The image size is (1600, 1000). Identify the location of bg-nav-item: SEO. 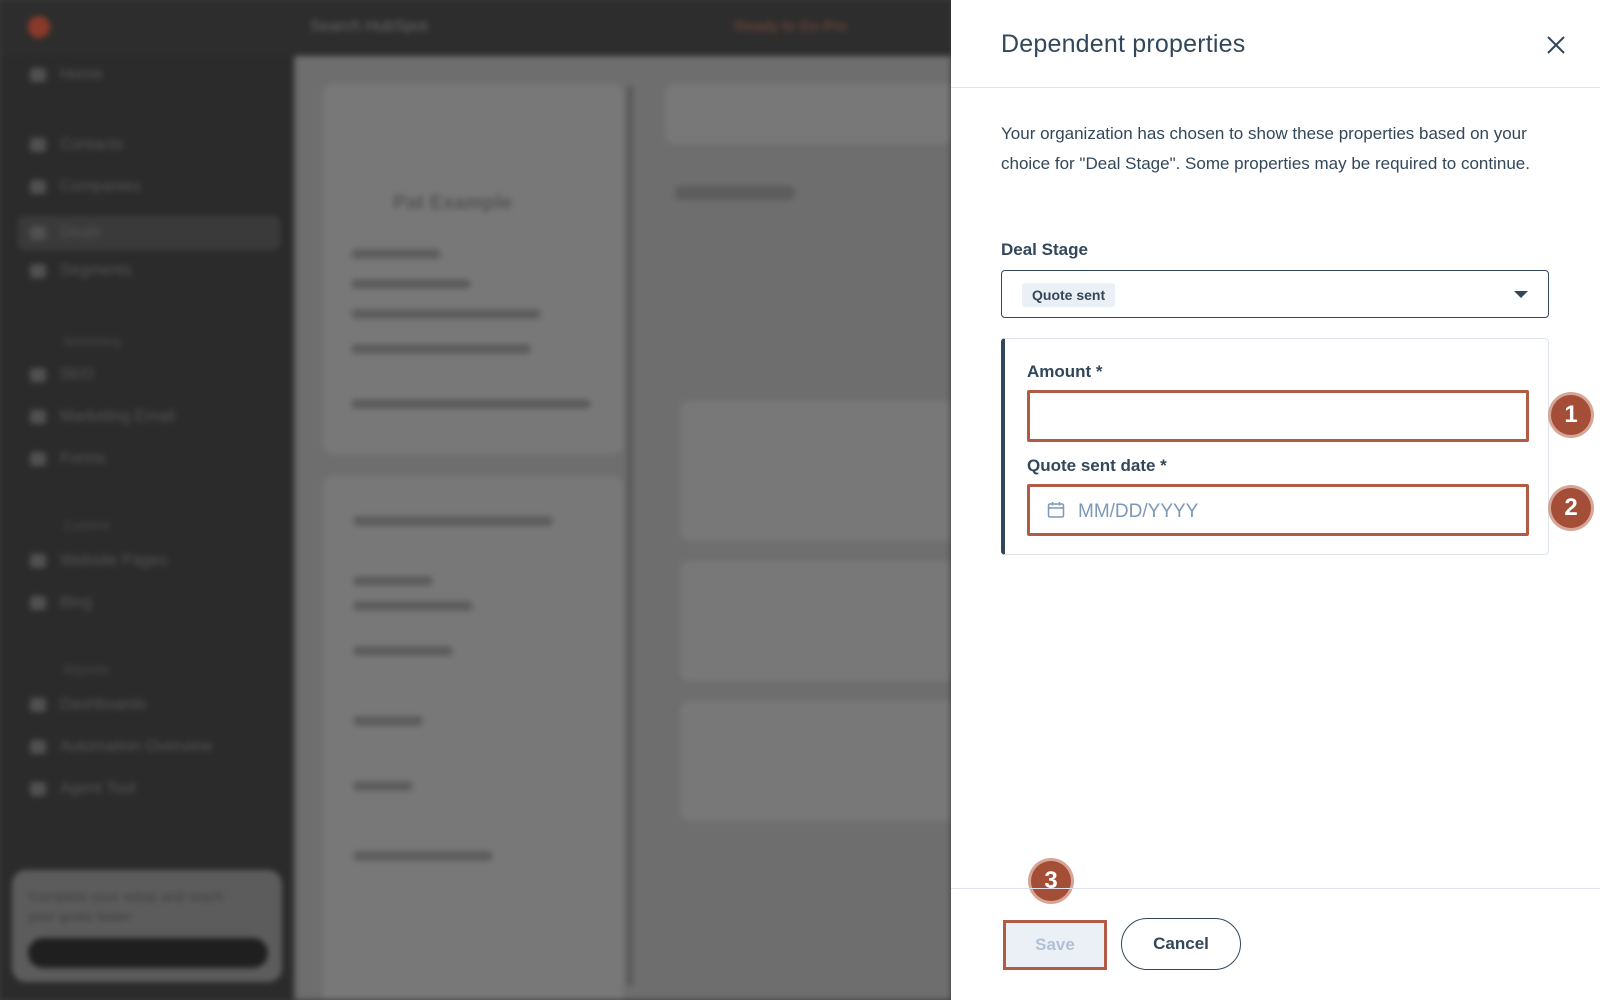
(62, 375).